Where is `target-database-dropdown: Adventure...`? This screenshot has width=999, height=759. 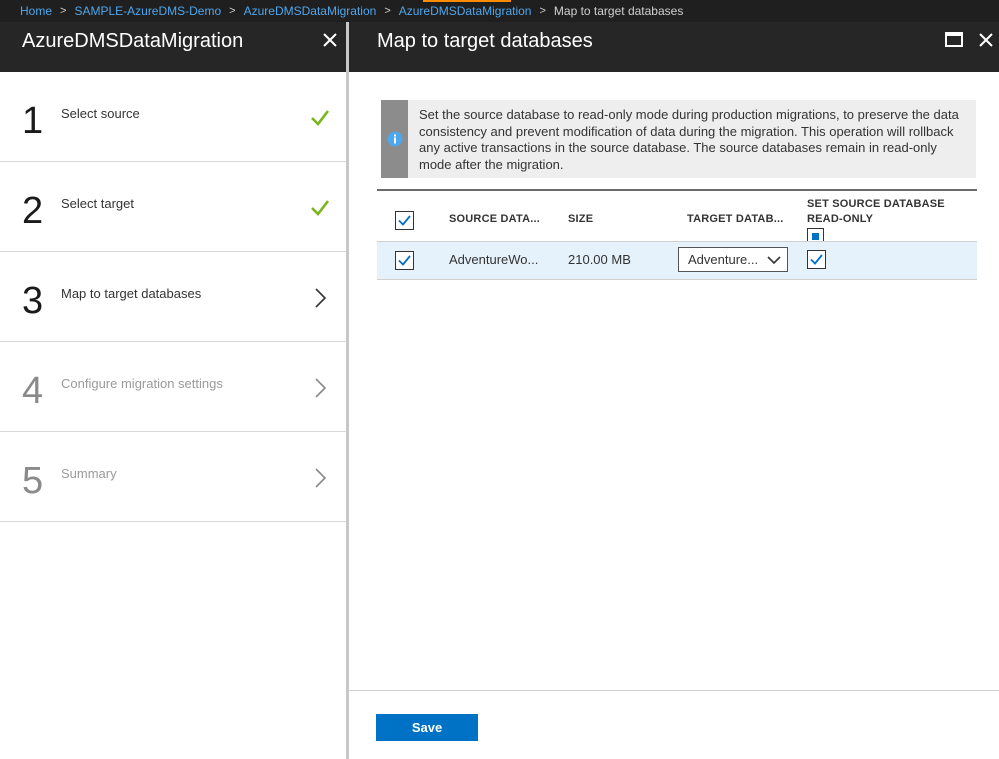
target-database-dropdown: Adventure... is located at coordinates (733, 259).